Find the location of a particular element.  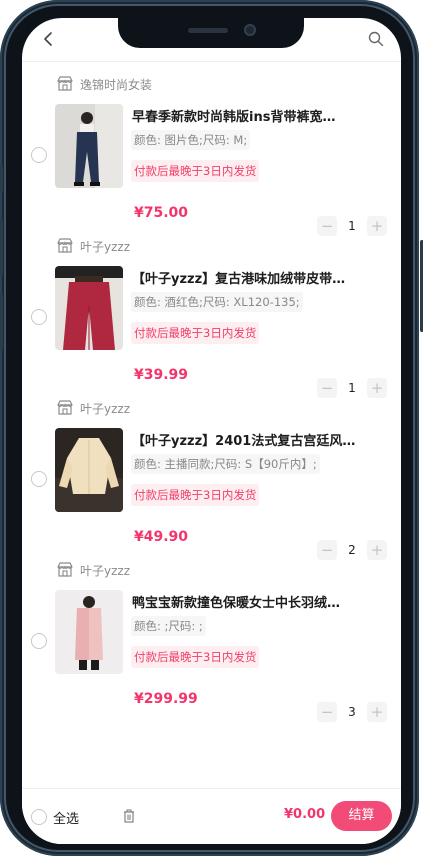

decrease-button: − is located at coordinates (327, 712).